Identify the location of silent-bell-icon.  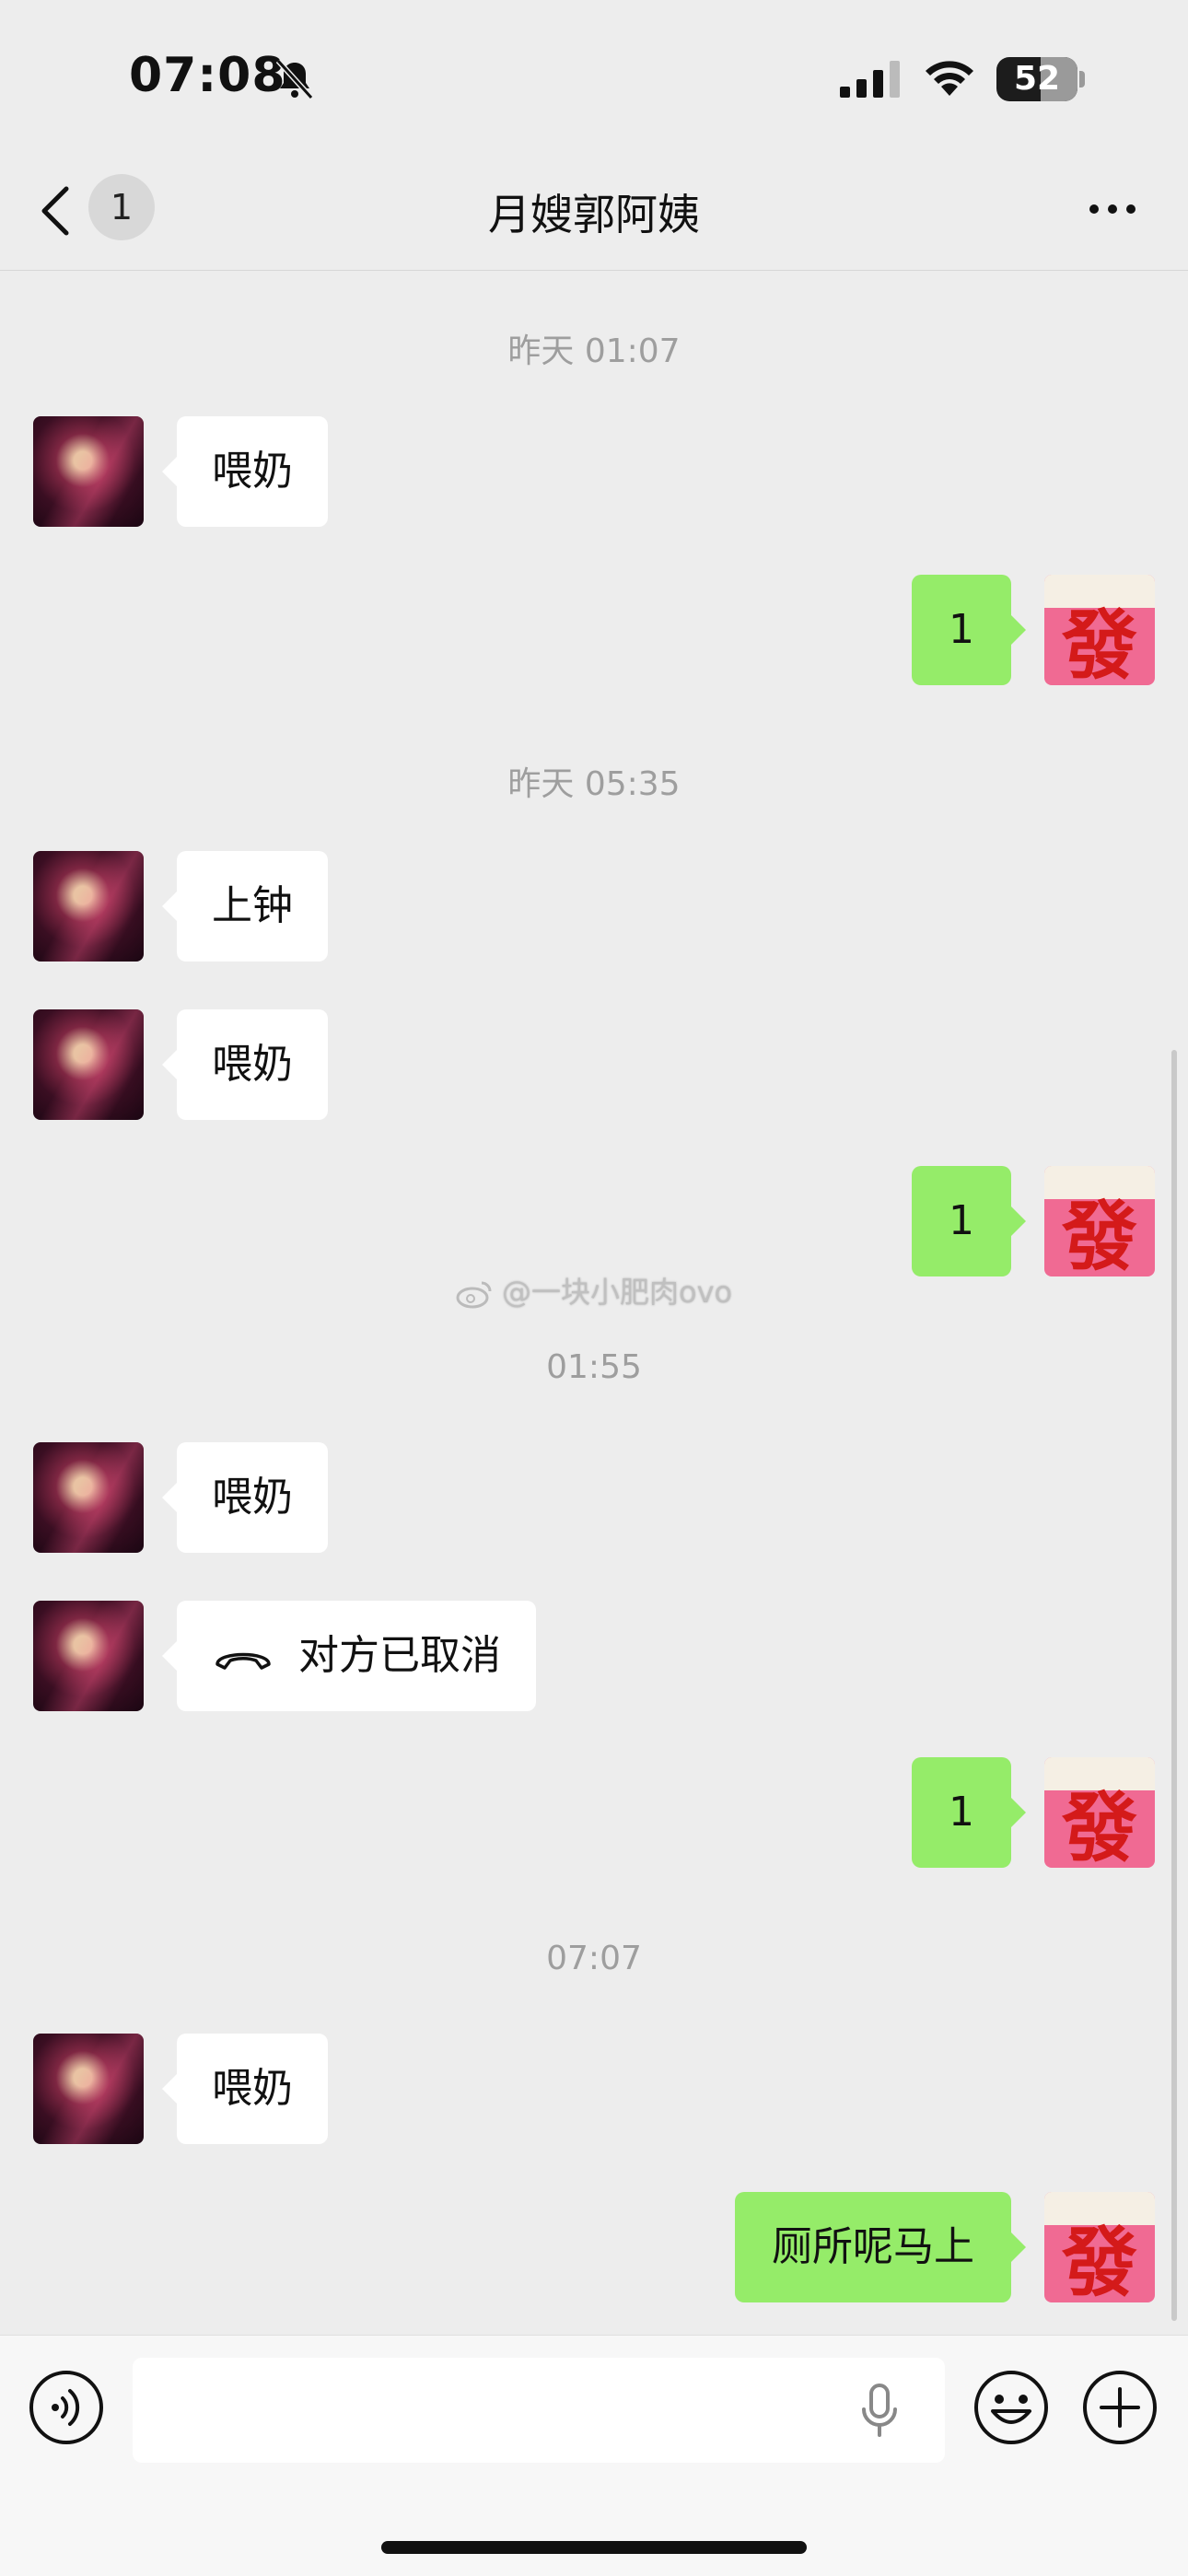
(294, 79).